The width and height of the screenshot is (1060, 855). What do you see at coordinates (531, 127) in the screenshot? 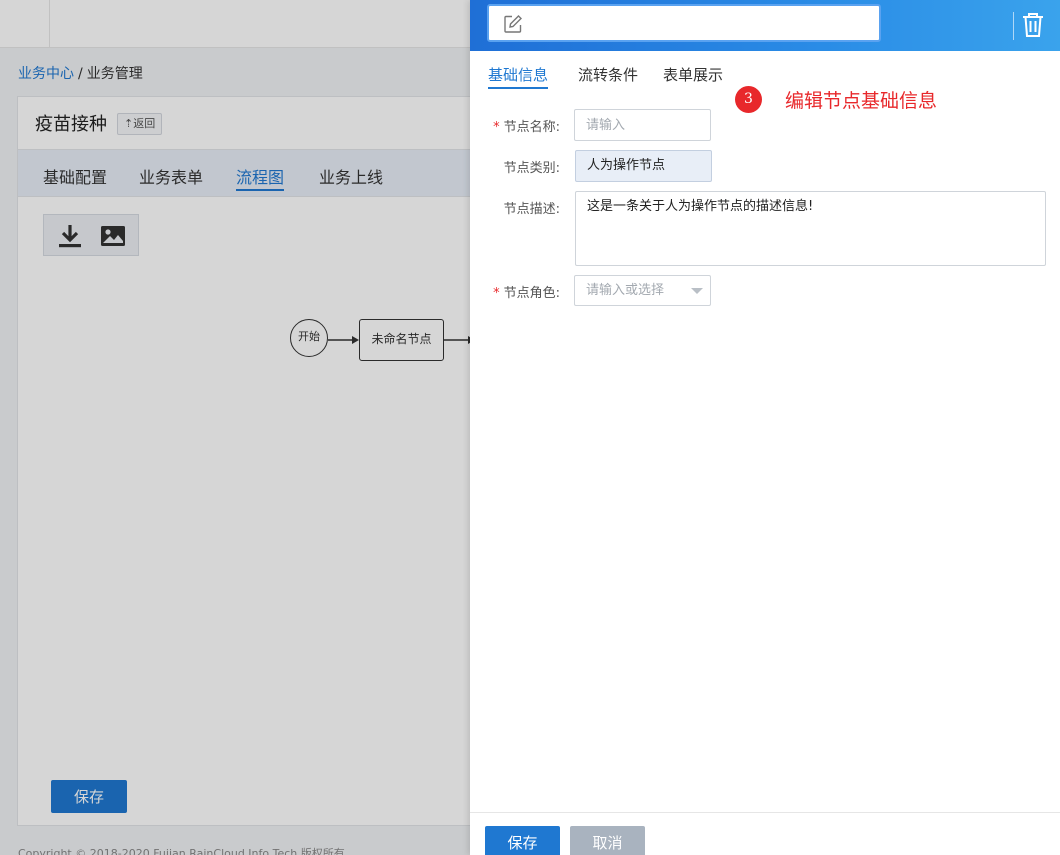
I see `node-name-label-text: 节点名称:` at bounding box center [531, 127].